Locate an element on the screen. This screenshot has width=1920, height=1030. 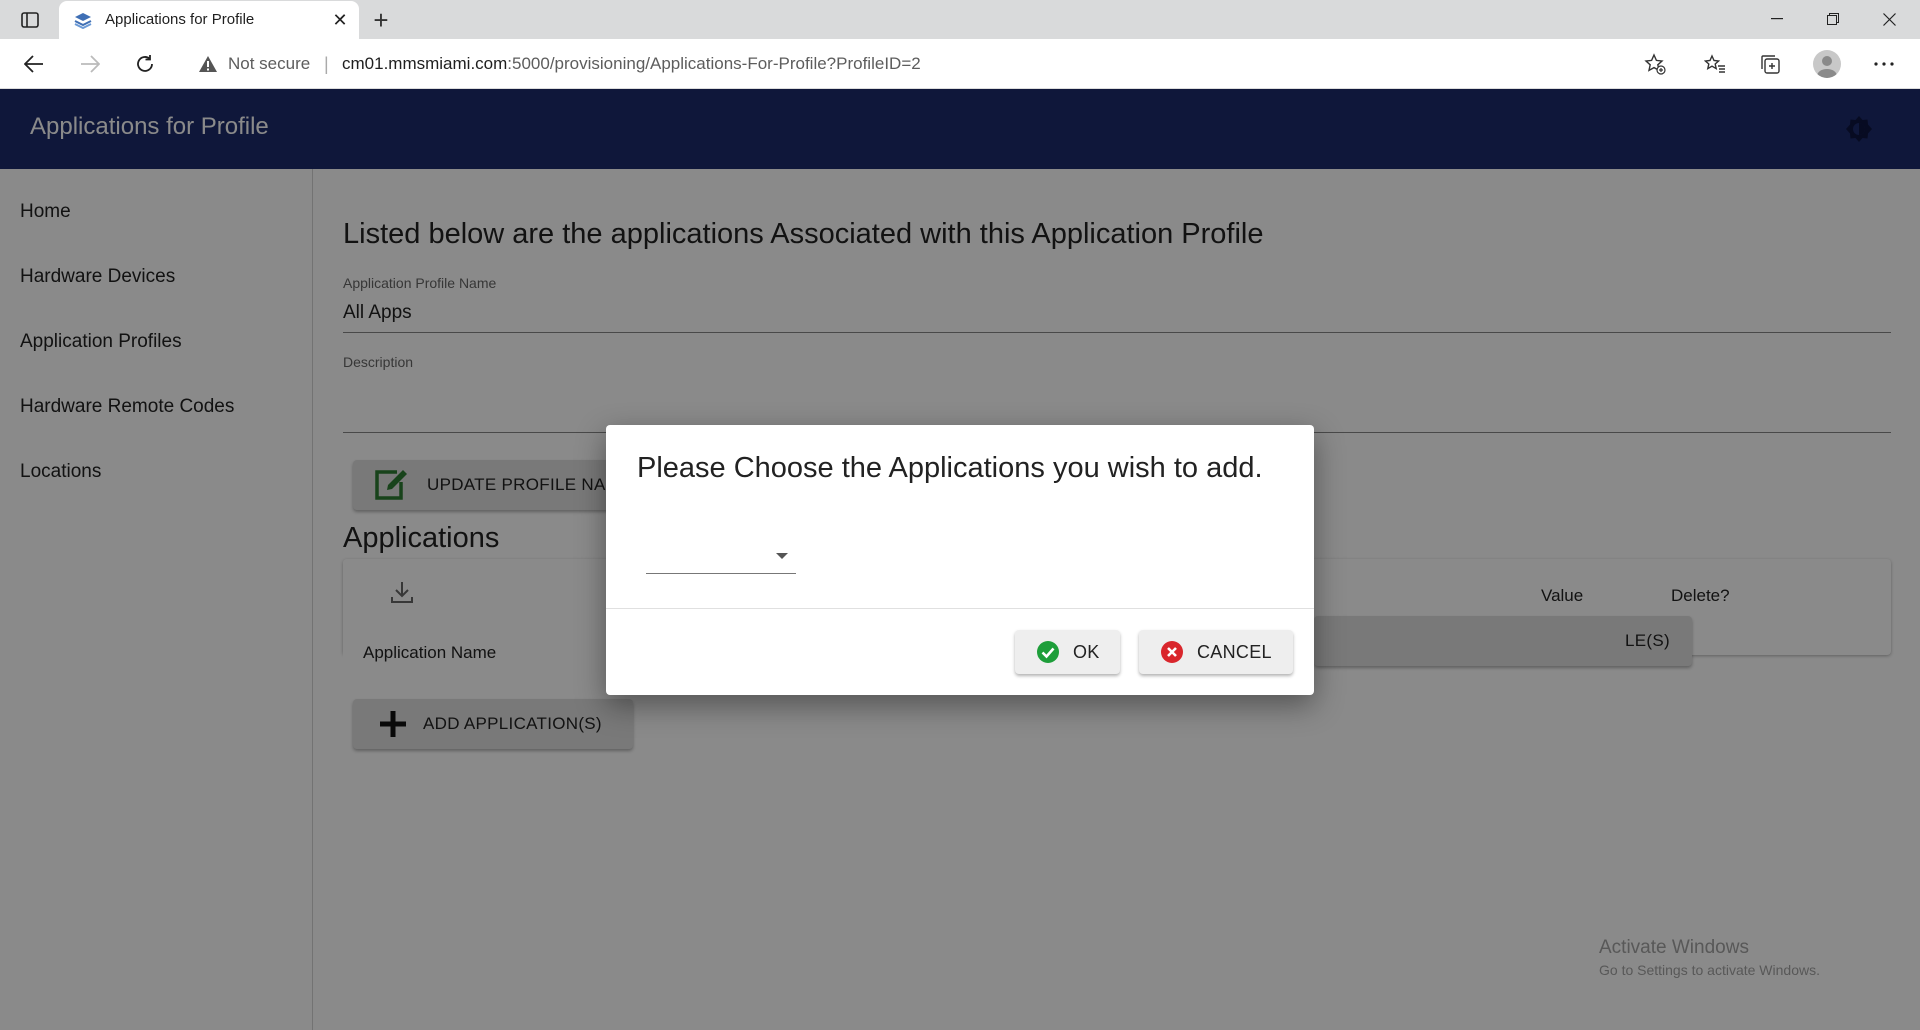
dialog-divider is located at coordinates (960, 608).